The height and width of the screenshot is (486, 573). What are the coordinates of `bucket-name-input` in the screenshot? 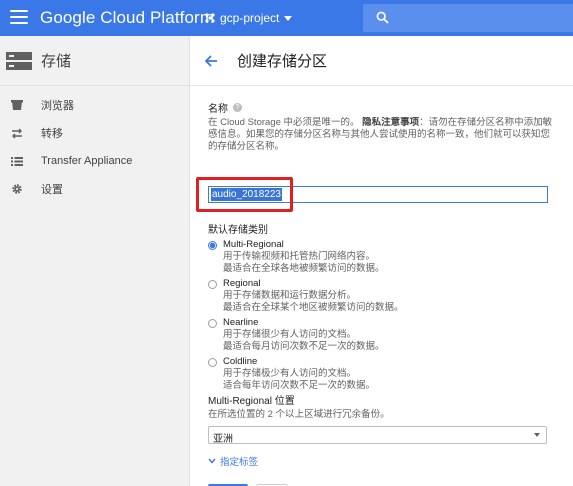 It's located at (378, 197).